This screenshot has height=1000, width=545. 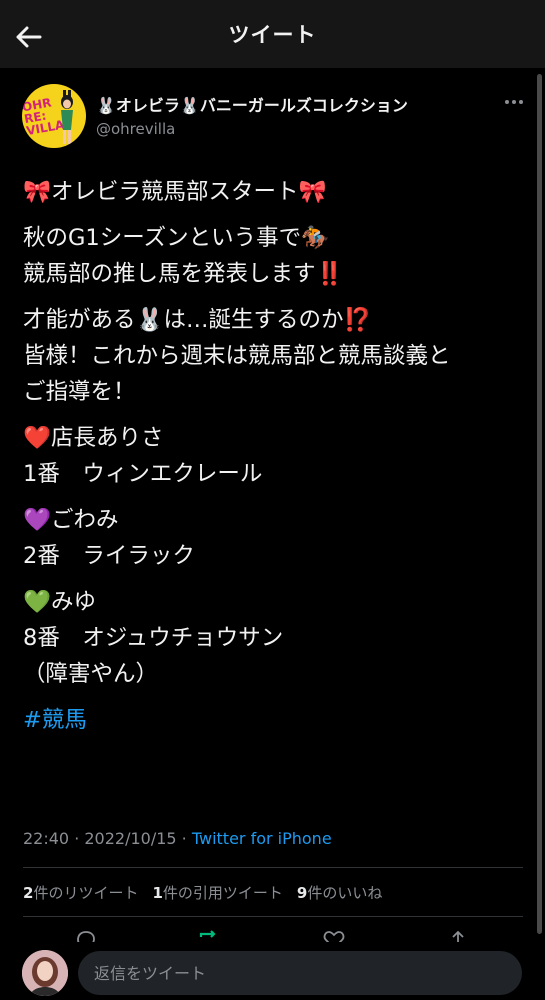 I want to click on tweet-time: 22:40, so click(x=46, y=838).